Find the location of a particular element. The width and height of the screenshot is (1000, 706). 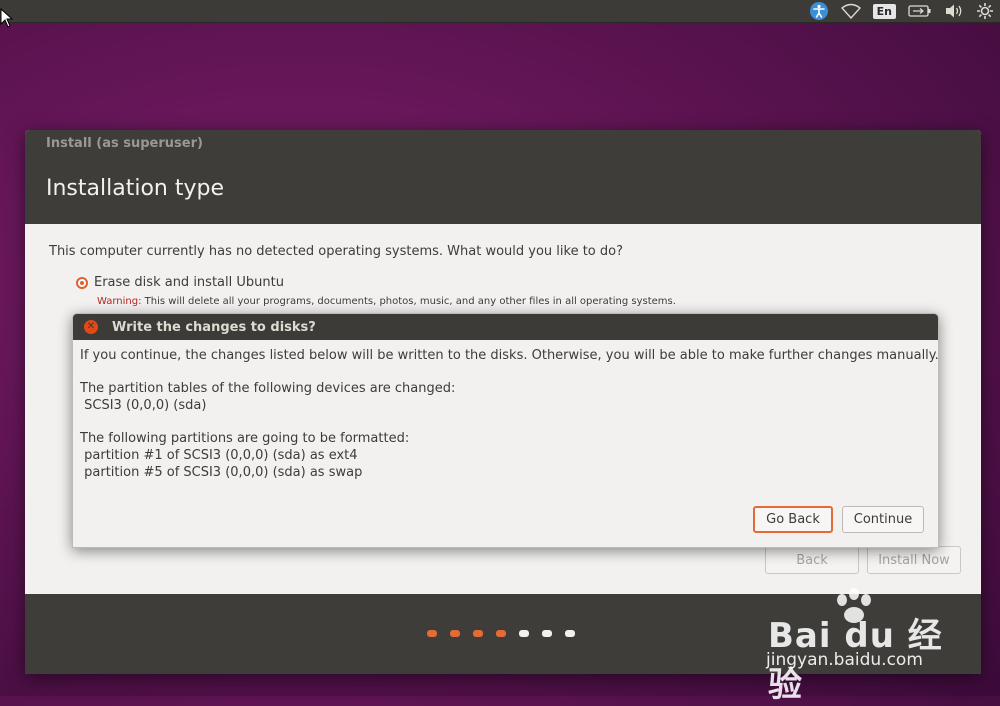

keyboard-language-icon: En is located at coordinates (884, 11).